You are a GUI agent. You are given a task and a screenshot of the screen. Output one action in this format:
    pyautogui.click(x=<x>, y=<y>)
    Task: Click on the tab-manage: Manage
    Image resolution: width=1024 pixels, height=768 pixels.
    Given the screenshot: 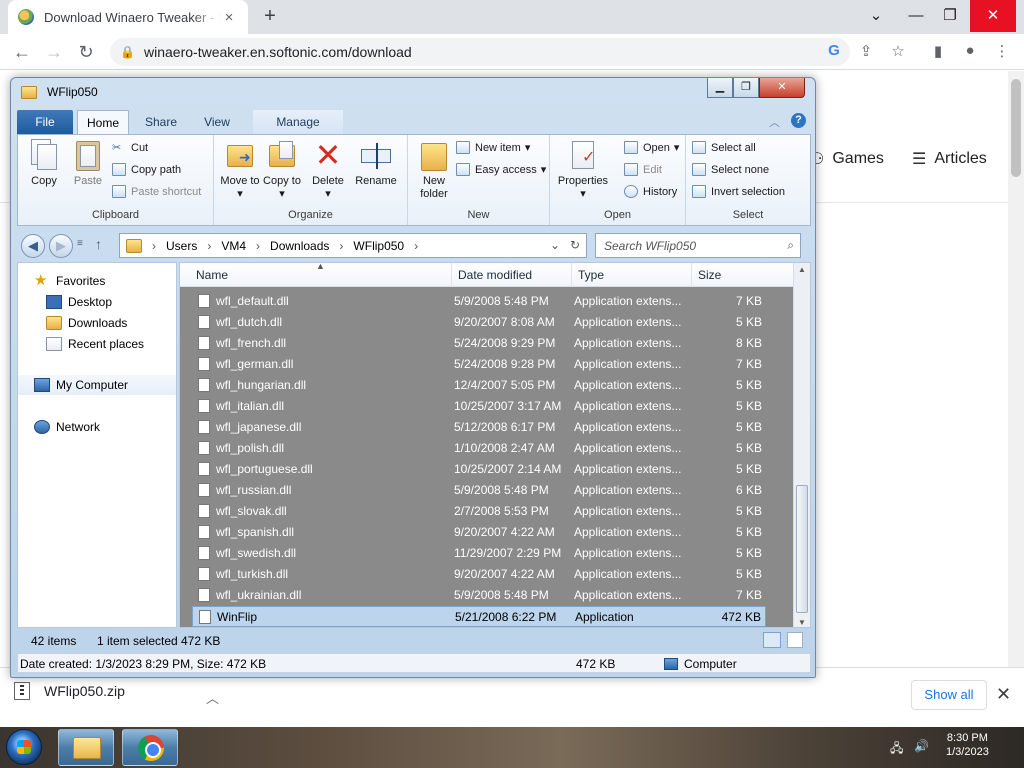 What is the action you would take?
    pyautogui.click(x=298, y=122)
    